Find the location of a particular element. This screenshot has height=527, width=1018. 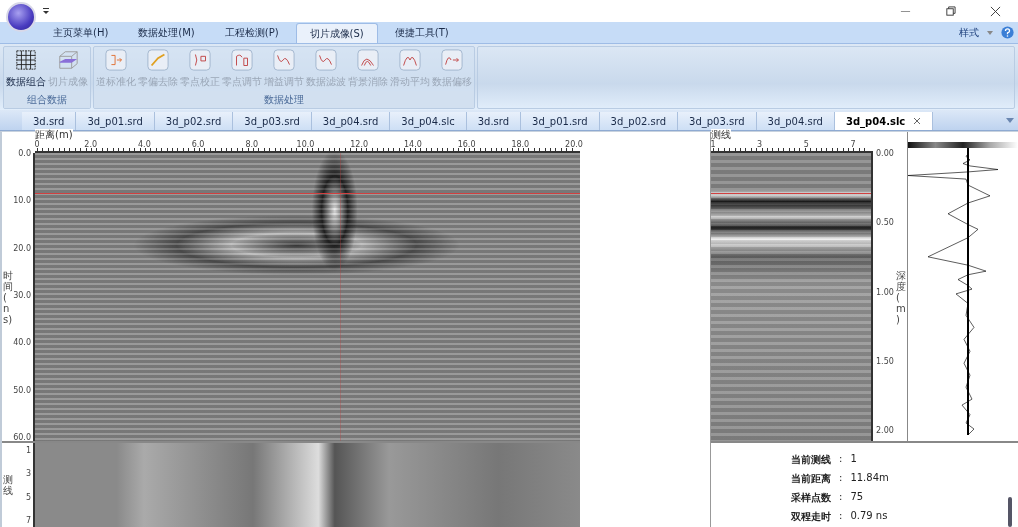

menu-tab: 切片成像(S) is located at coordinates (336, 33).